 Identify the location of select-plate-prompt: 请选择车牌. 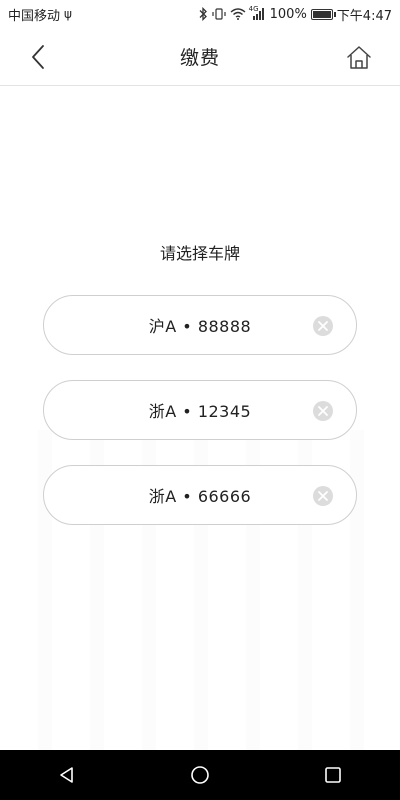
(199, 253).